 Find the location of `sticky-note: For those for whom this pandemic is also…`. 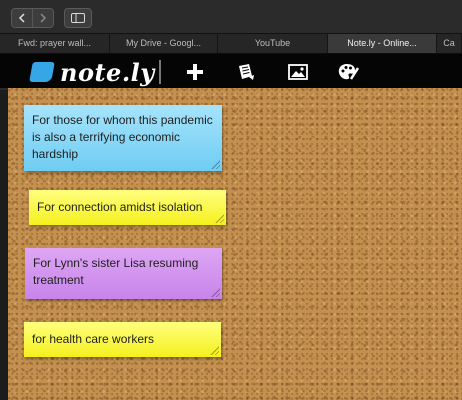

sticky-note: For those for whom this pandemic is also… is located at coordinates (123, 138).